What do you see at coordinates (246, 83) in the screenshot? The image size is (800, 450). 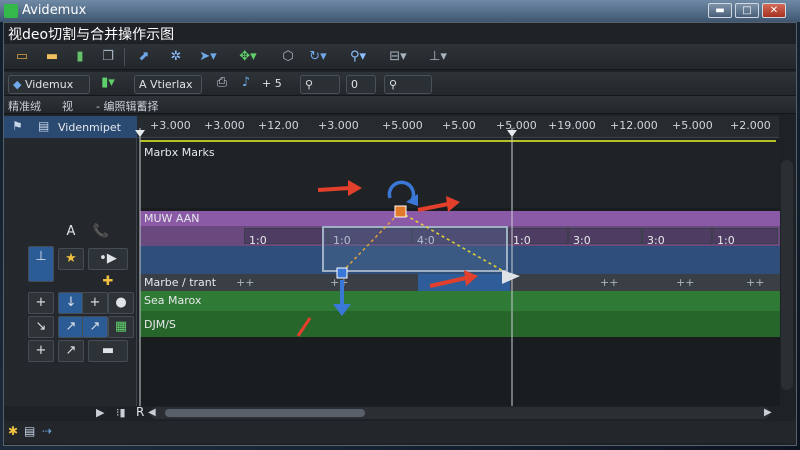 I see `volume-icon: ♪` at bounding box center [246, 83].